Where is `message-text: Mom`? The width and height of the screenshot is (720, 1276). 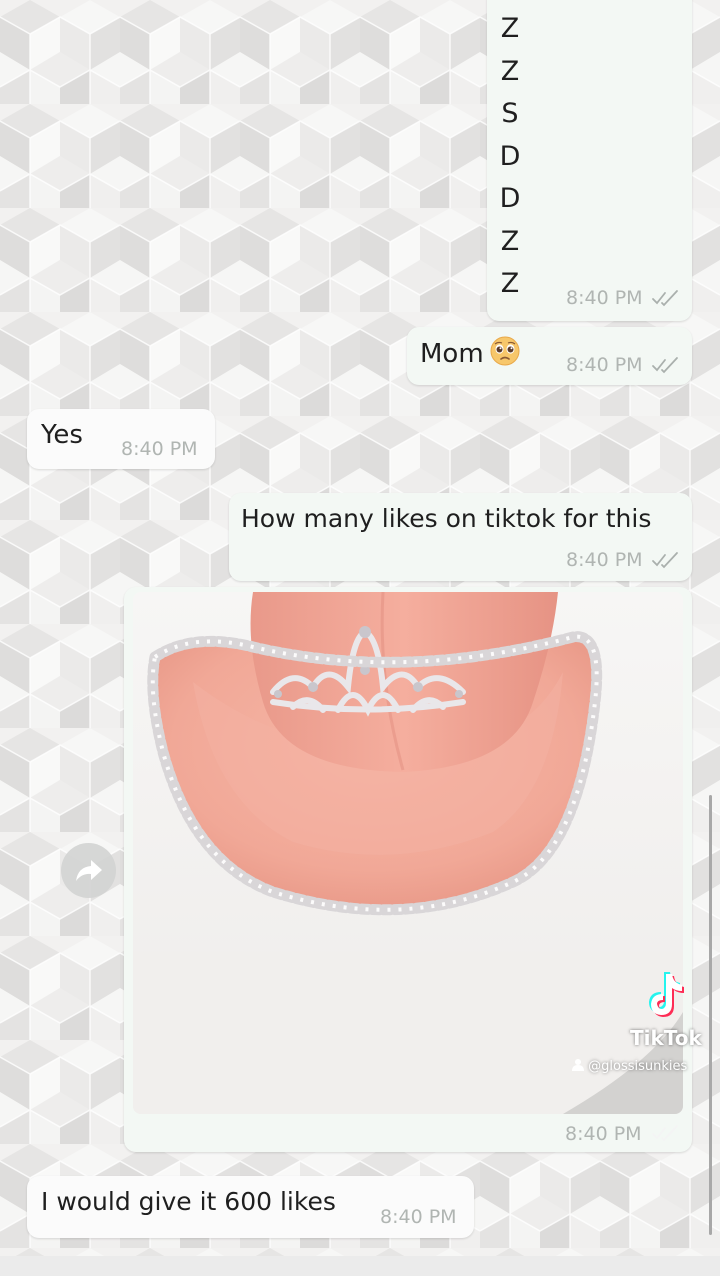 message-text: Mom is located at coordinates (470, 352).